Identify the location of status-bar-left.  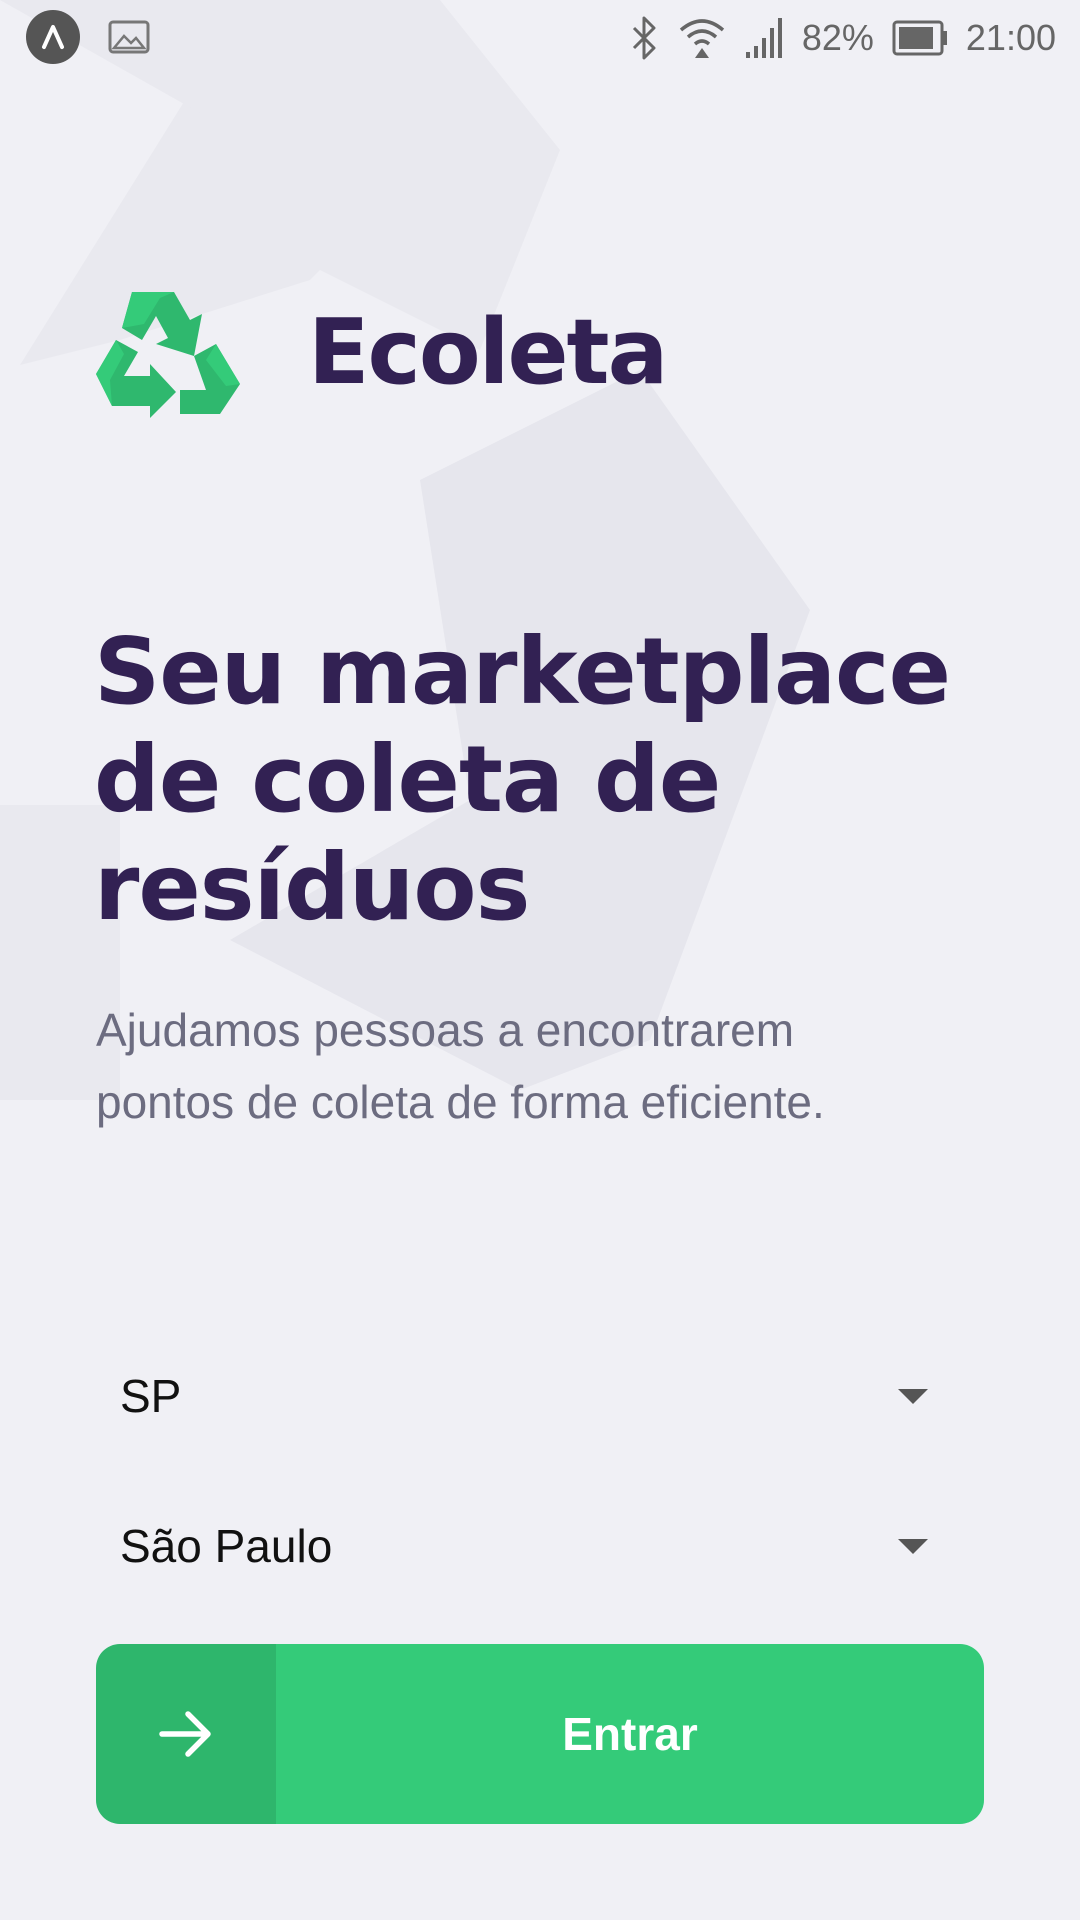
(88, 37).